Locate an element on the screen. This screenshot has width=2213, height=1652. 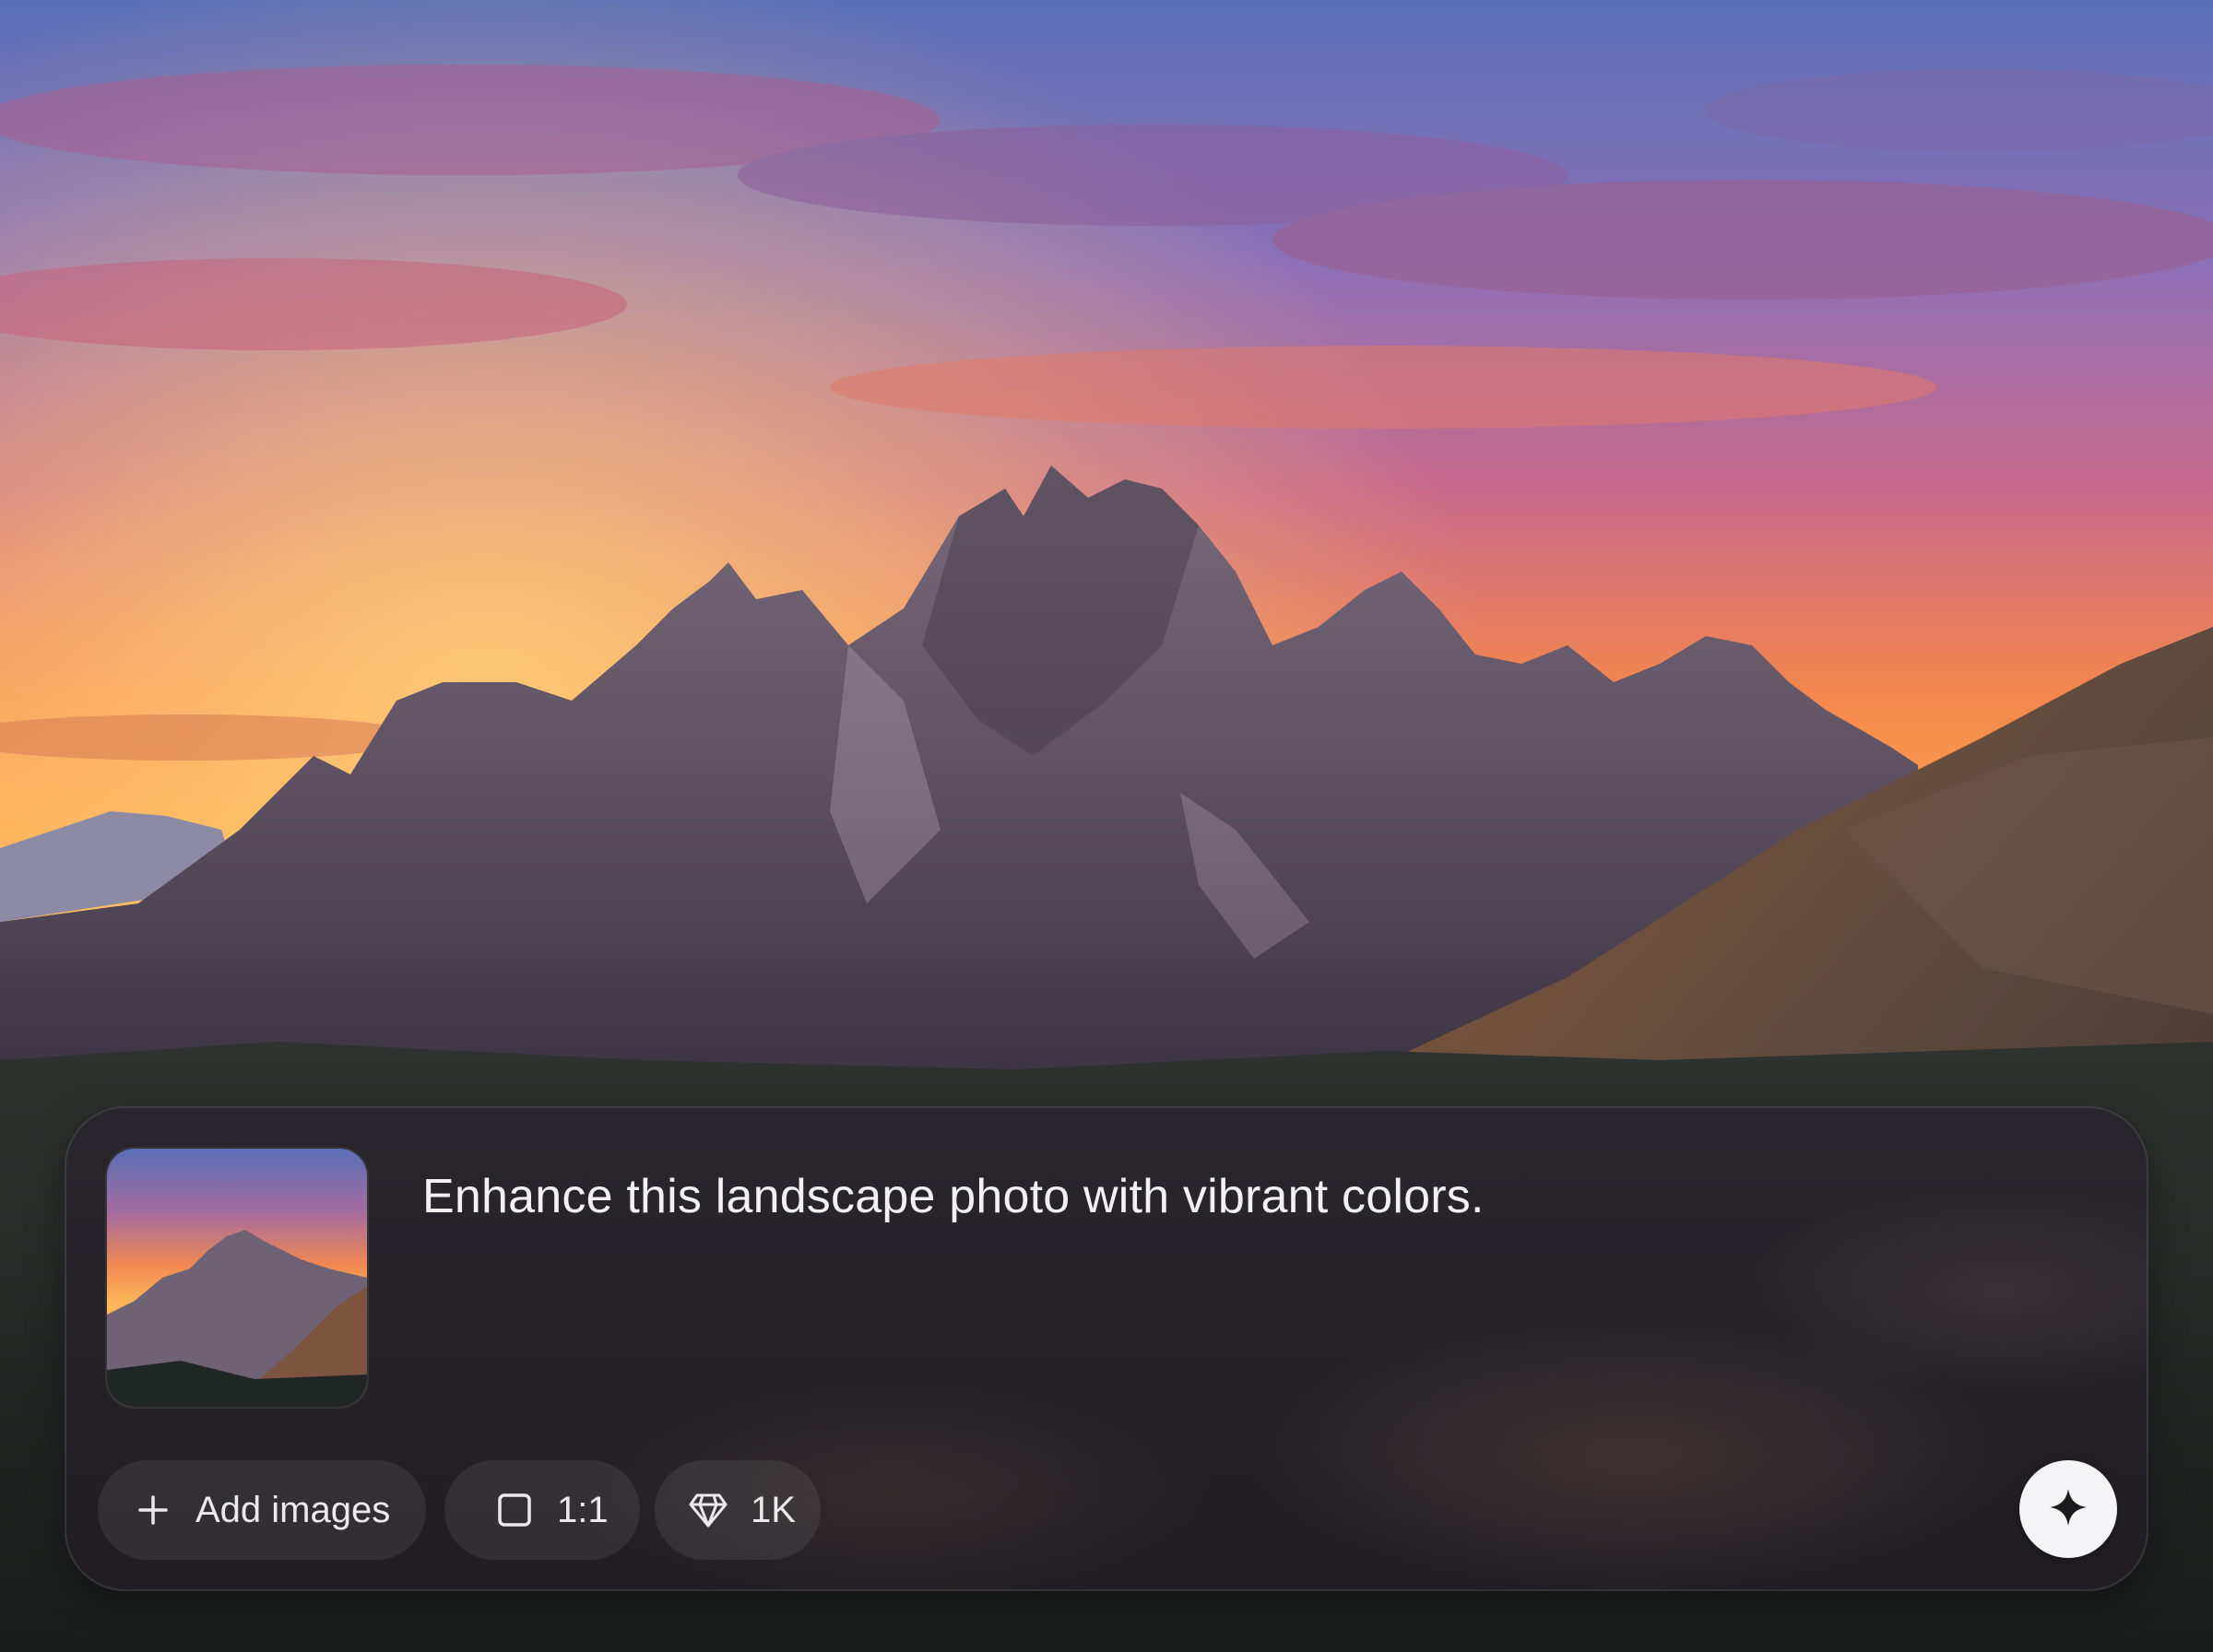
generate-button is located at coordinates (2068, 1509).